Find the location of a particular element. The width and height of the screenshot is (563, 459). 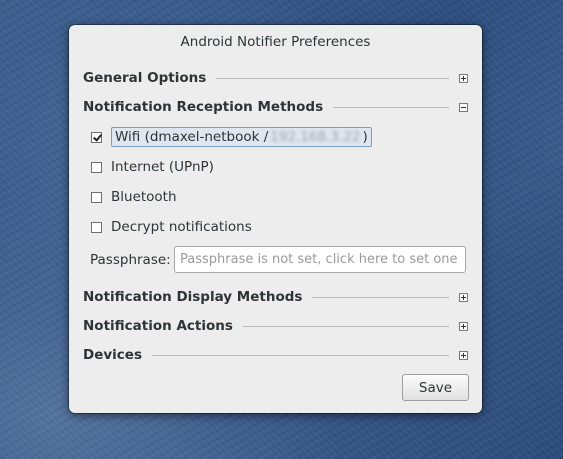

section-general-options: General Options is located at coordinates (275, 78).